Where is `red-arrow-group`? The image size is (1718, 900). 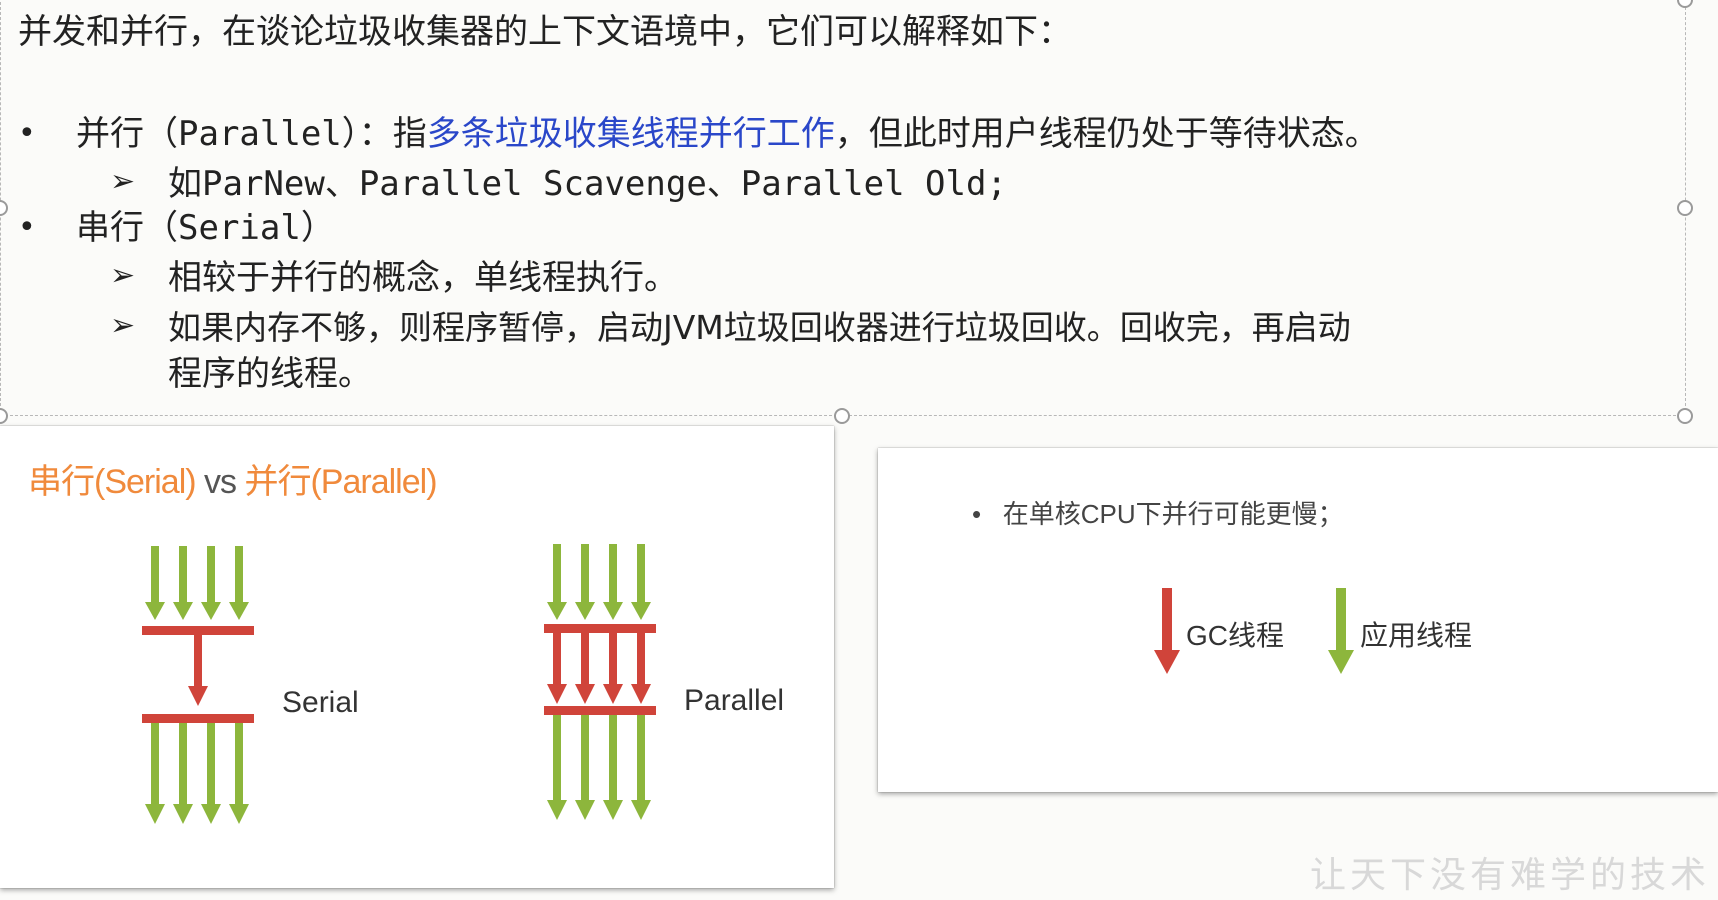
red-arrow-group is located at coordinates (599, 668).